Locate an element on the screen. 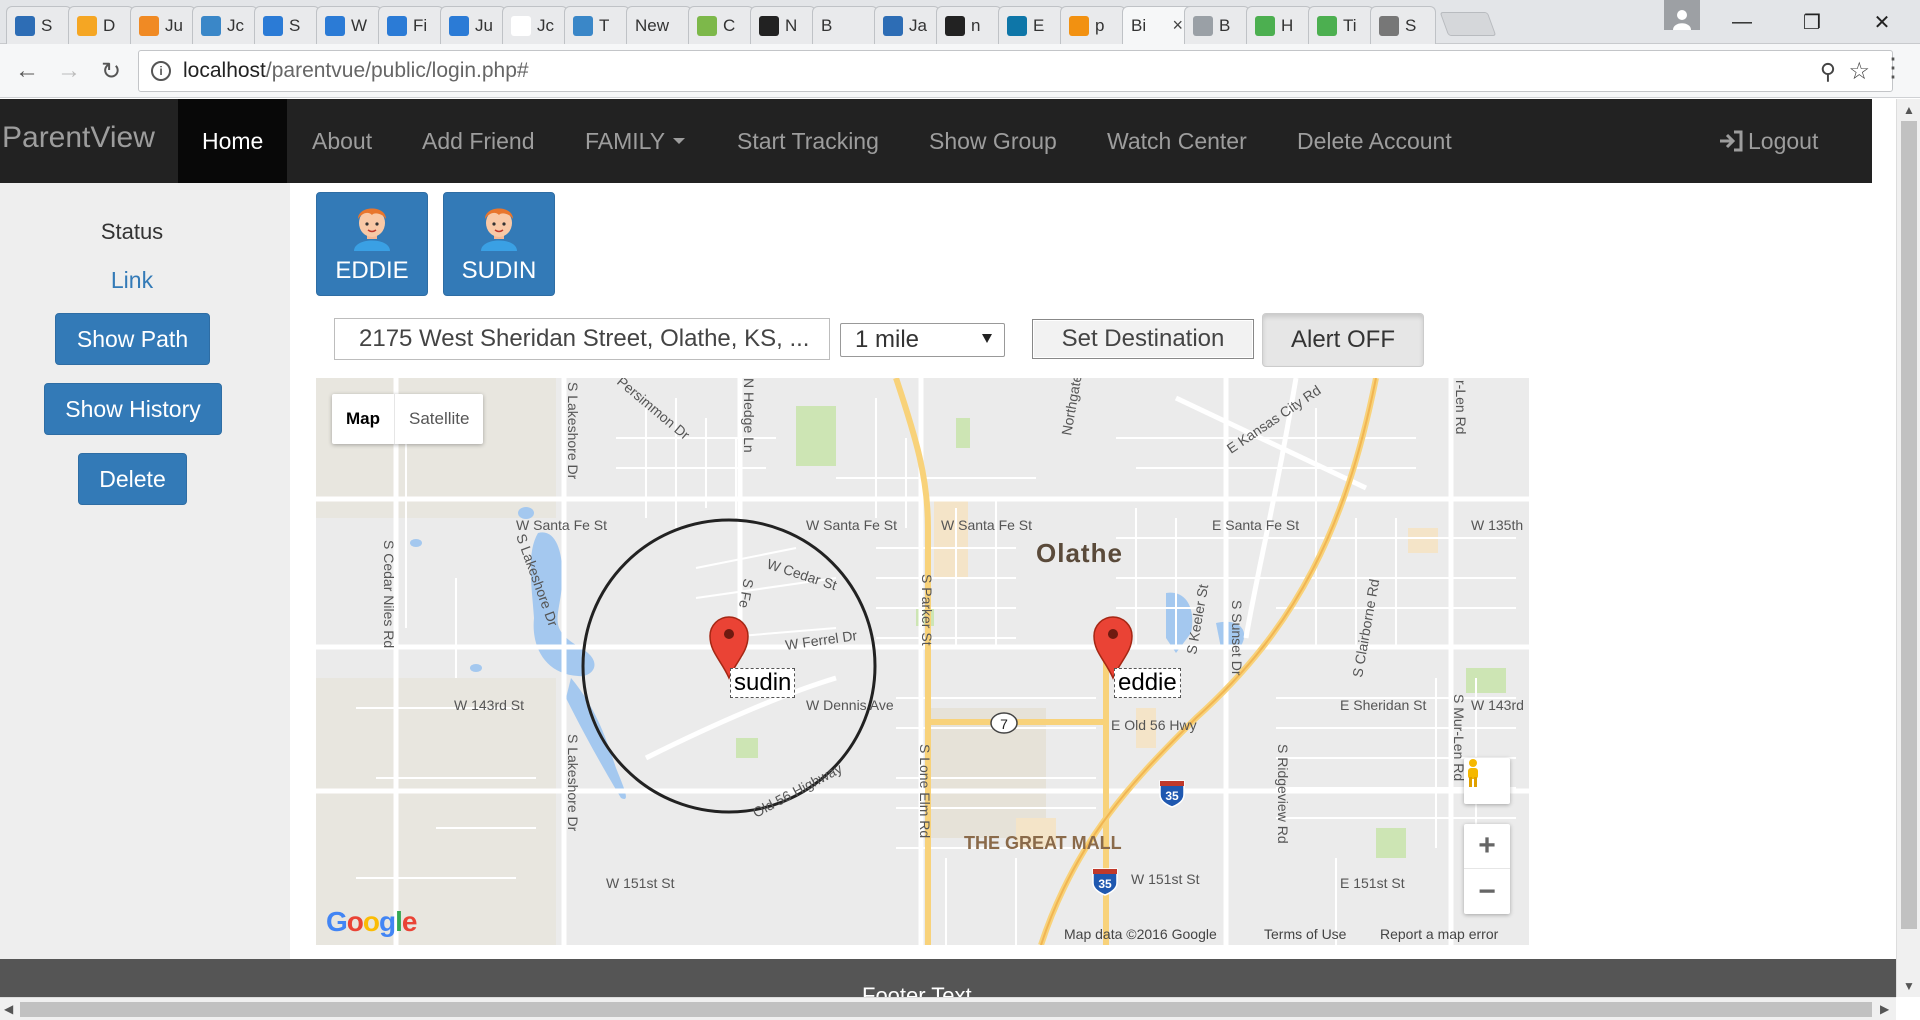 The width and height of the screenshot is (1920, 1020). profile-icon is located at coordinates (1682, 15).